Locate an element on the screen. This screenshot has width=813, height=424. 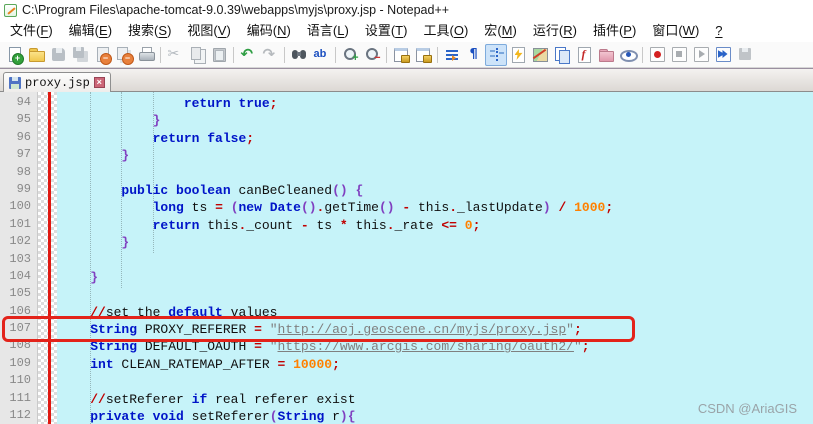
close-button is located at coordinates (102, 55).